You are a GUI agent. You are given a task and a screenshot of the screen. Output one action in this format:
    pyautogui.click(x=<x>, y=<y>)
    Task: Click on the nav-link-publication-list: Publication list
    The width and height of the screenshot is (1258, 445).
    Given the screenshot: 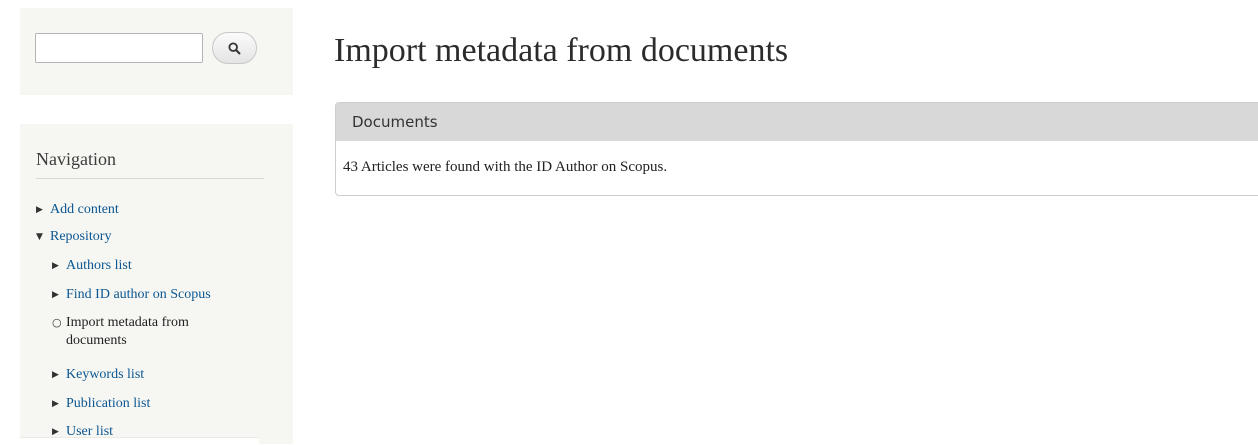 What is the action you would take?
    pyautogui.click(x=108, y=404)
    